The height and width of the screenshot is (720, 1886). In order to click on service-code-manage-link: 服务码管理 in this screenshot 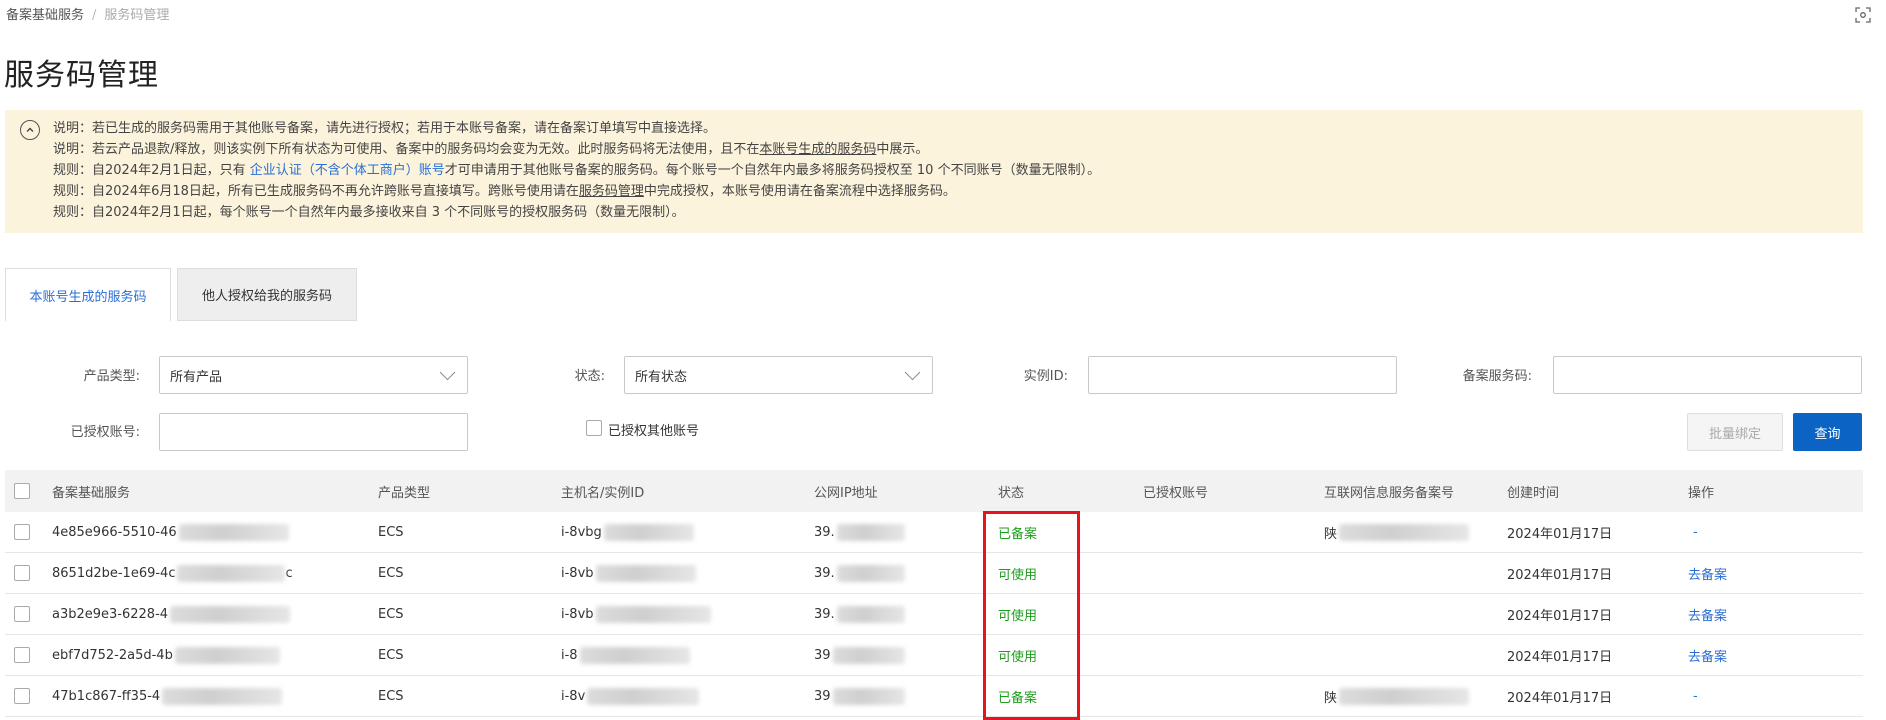, I will do `click(611, 191)`.